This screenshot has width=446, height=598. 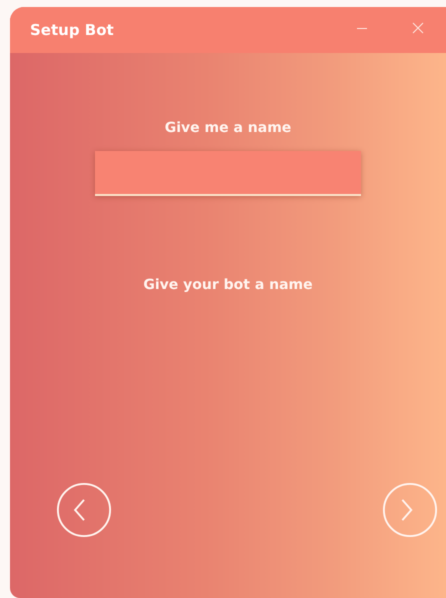 What do you see at coordinates (228, 173) in the screenshot?
I see `input-field` at bounding box center [228, 173].